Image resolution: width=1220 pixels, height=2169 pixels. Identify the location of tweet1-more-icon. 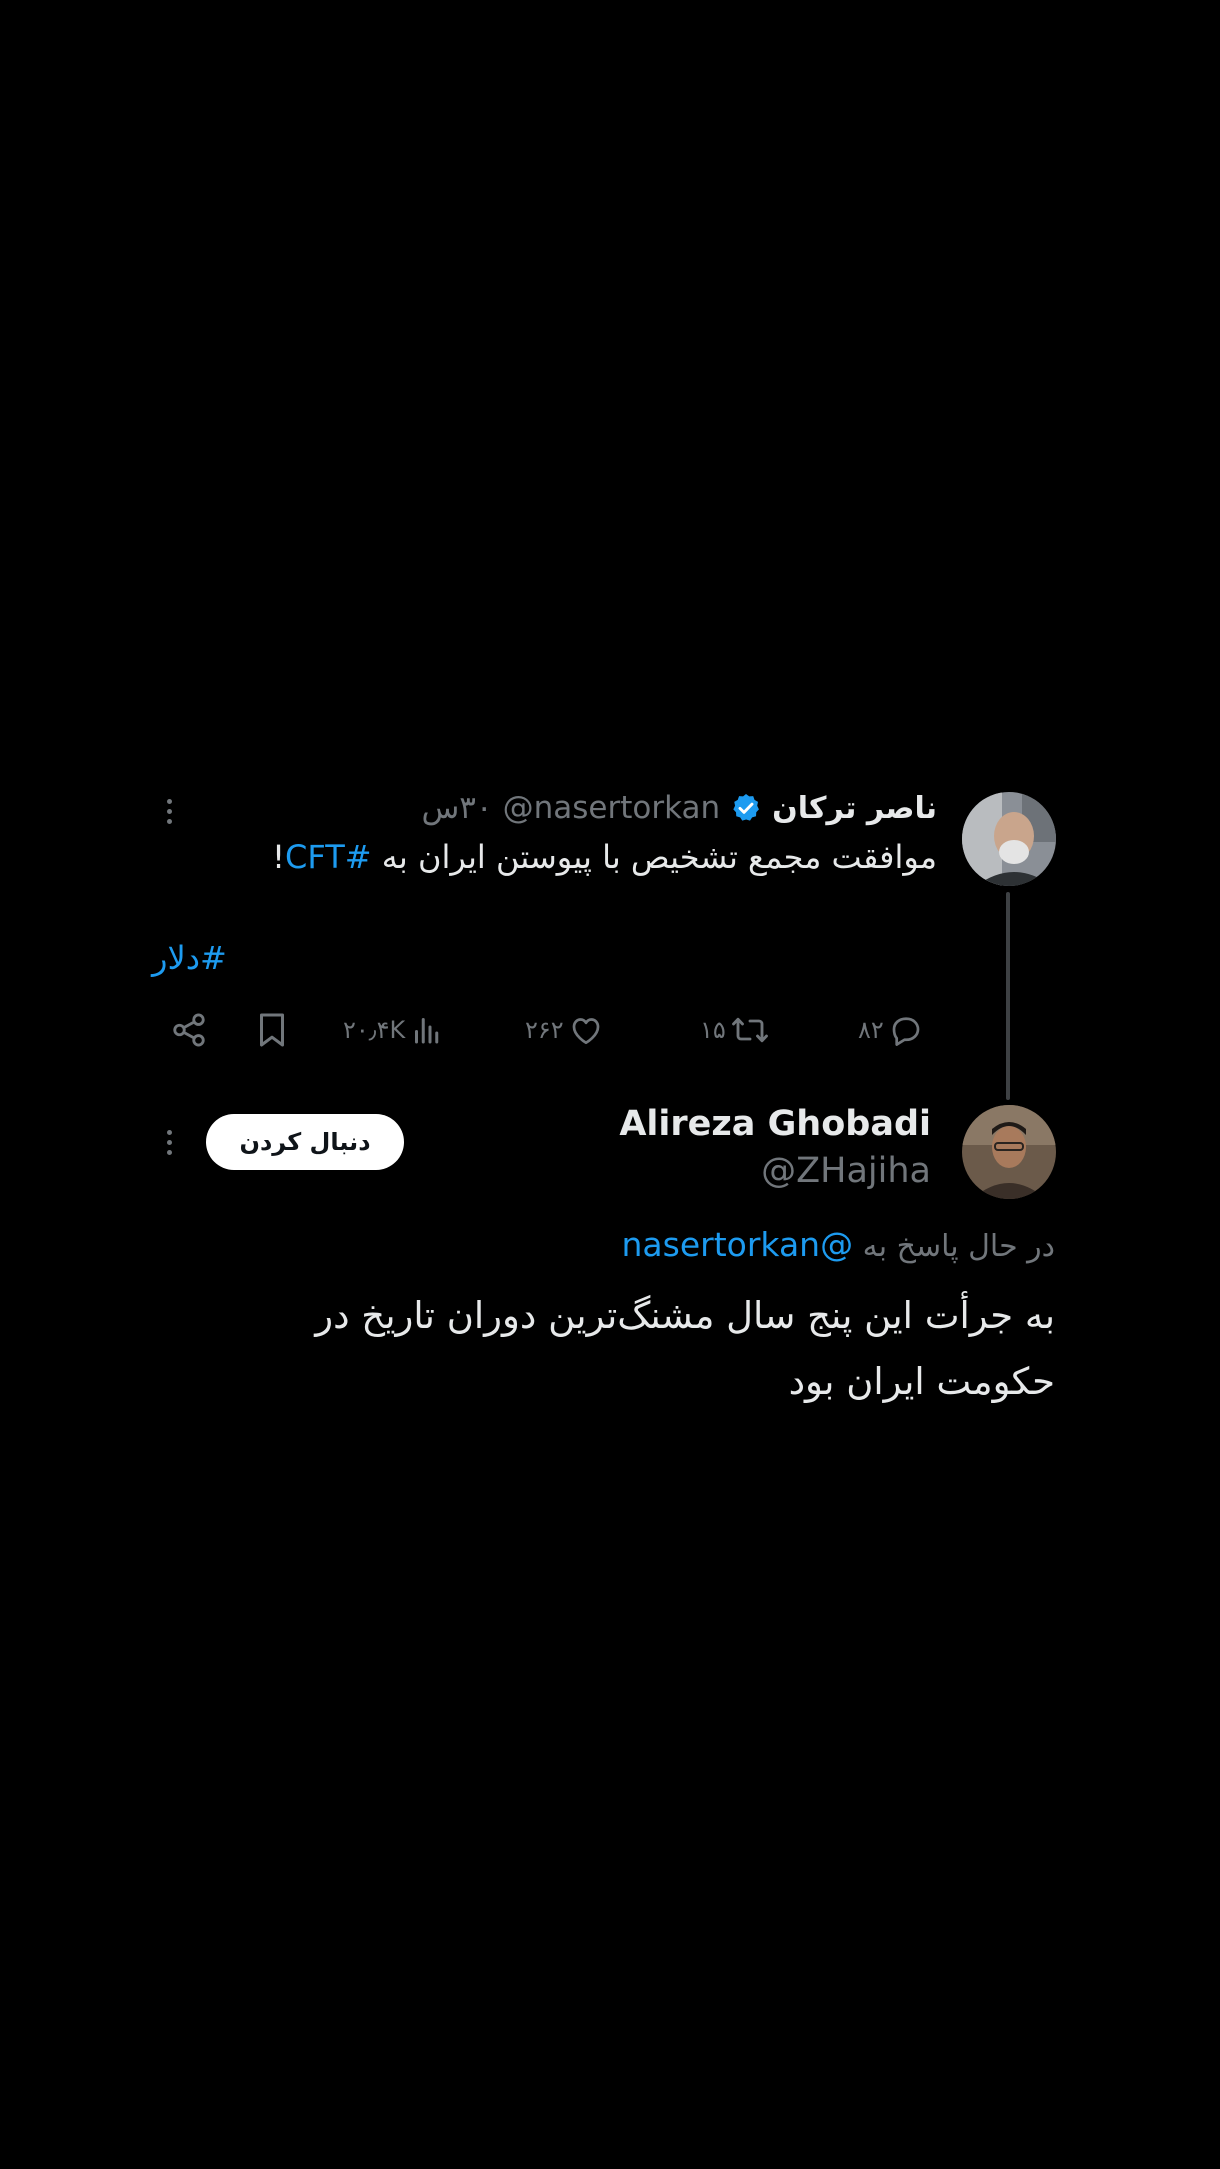
(169, 811).